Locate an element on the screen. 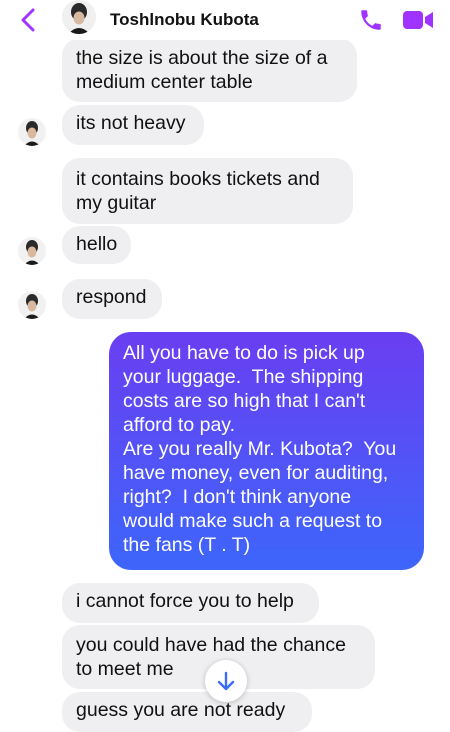 The image size is (450, 732). call-button is located at coordinates (371, 20).